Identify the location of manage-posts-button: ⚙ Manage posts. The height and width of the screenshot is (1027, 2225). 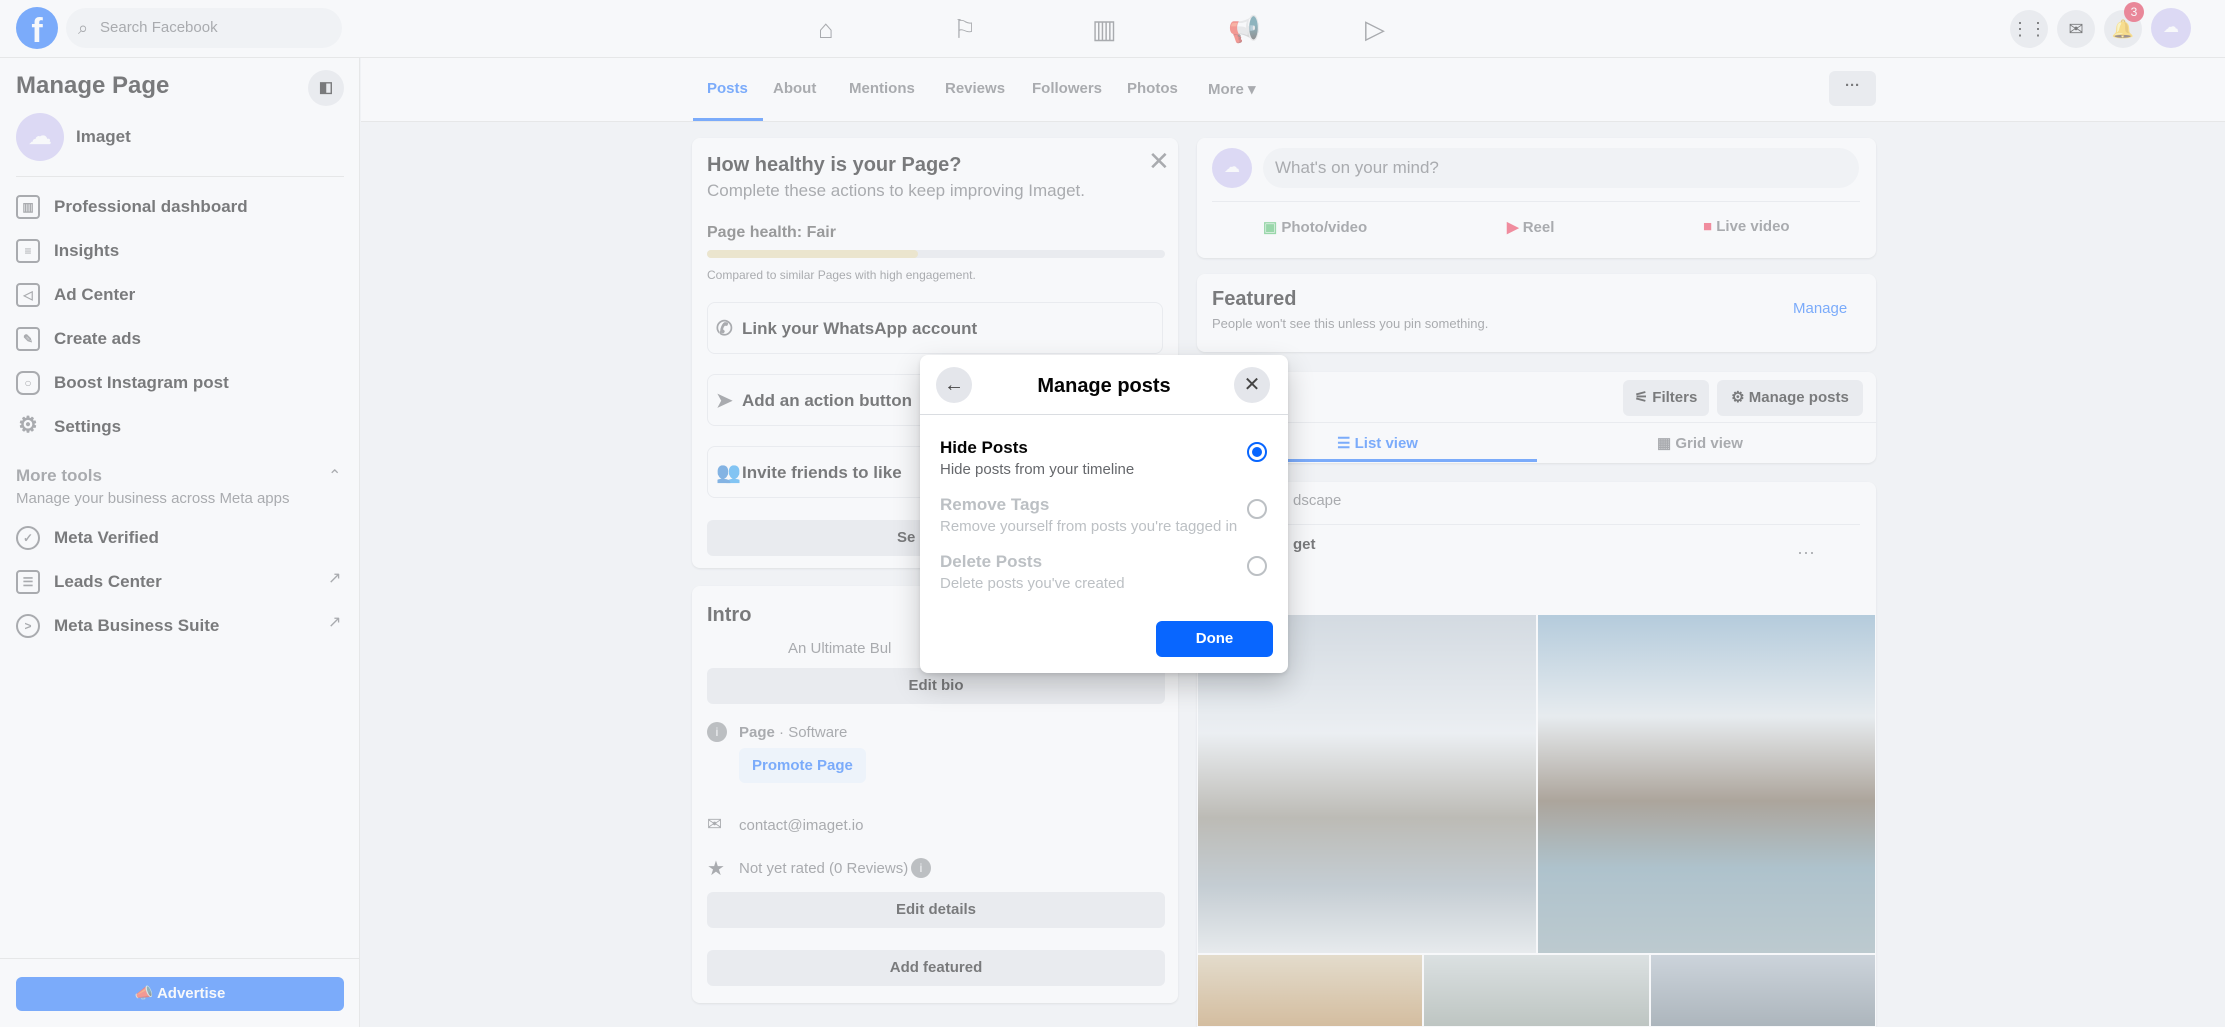
(1790, 398).